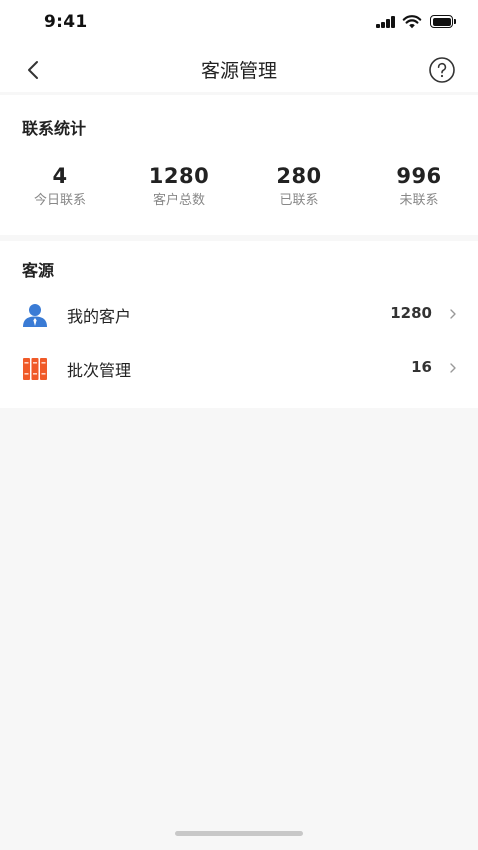 This screenshot has width=478, height=850. I want to click on stat-label: 今日联系, so click(59, 200).